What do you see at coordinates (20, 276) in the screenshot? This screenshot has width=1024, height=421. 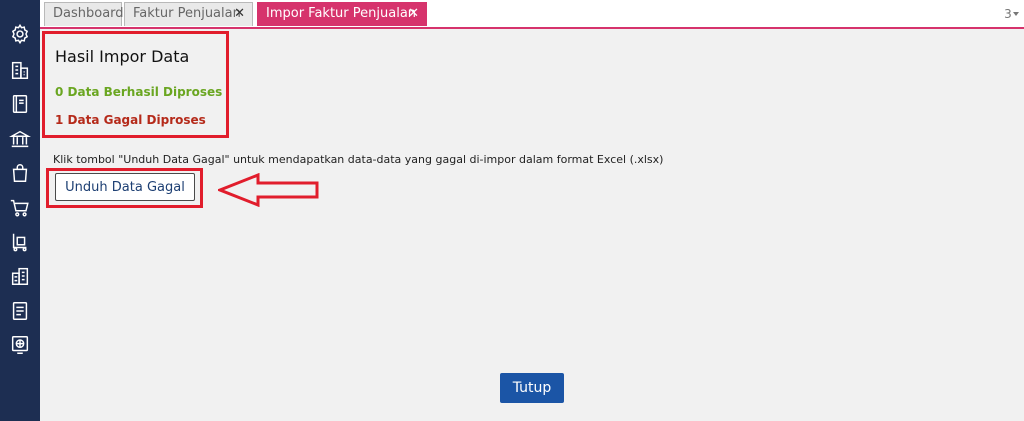 I see `city-icon` at bounding box center [20, 276].